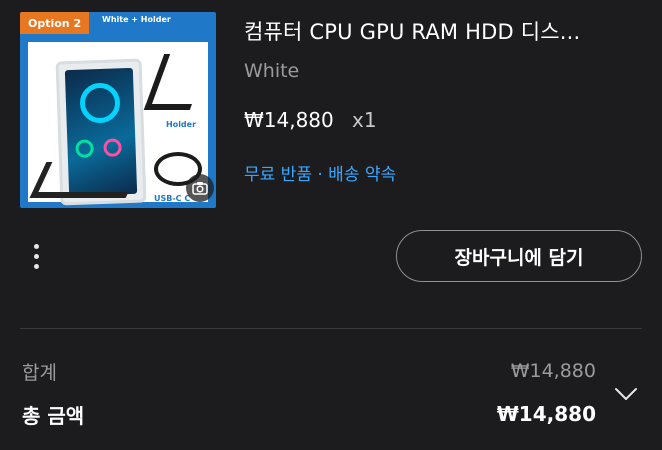 The image size is (662, 450). Describe the element at coordinates (546, 414) in the screenshot. I see `total-value: ₩14,880` at that location.